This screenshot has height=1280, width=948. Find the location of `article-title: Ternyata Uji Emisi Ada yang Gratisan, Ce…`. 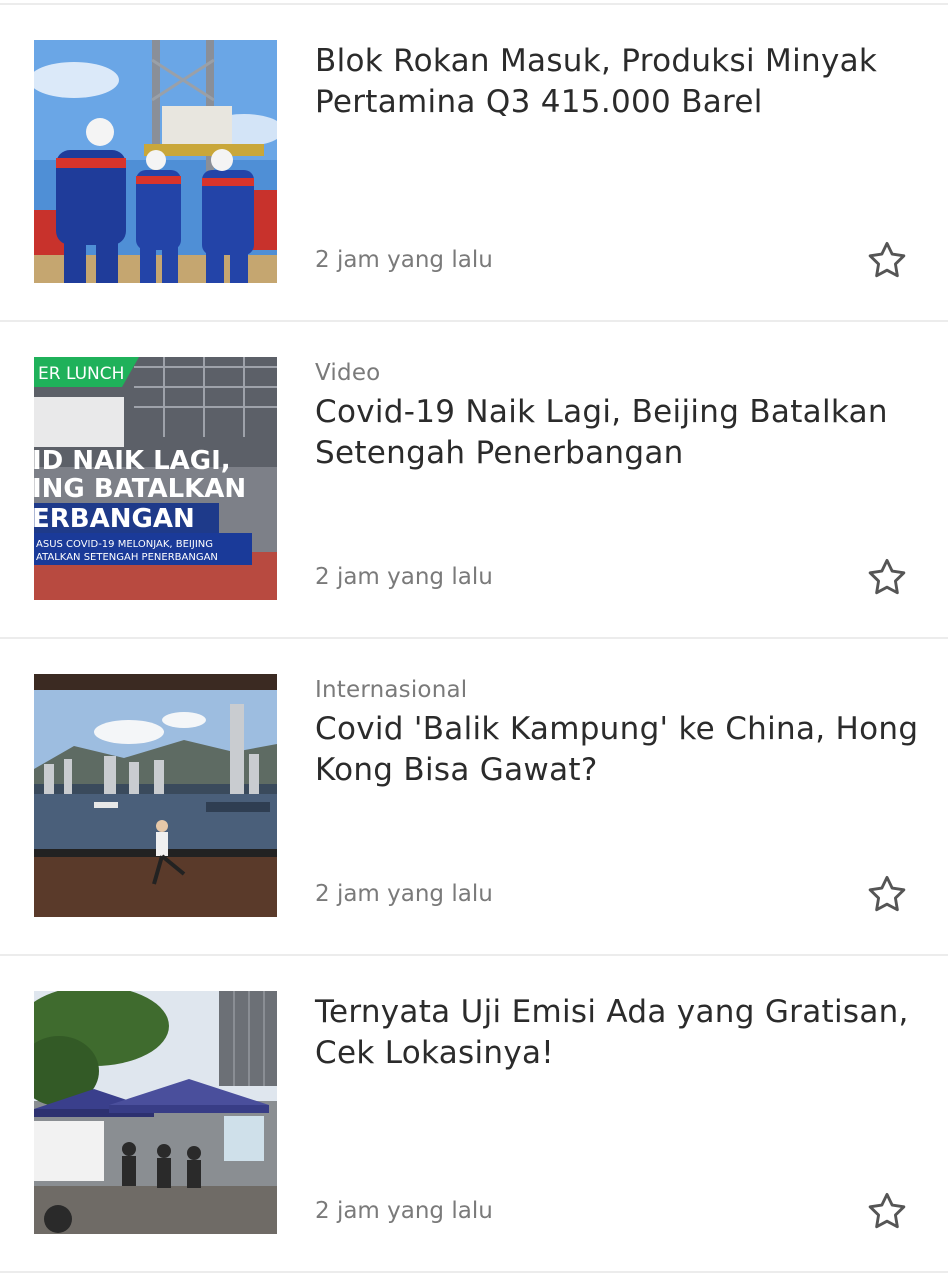

article-title: Ternyata Uji Emisi Ada yang Gratisan, Ce… is located at coordinates (617, 1033).